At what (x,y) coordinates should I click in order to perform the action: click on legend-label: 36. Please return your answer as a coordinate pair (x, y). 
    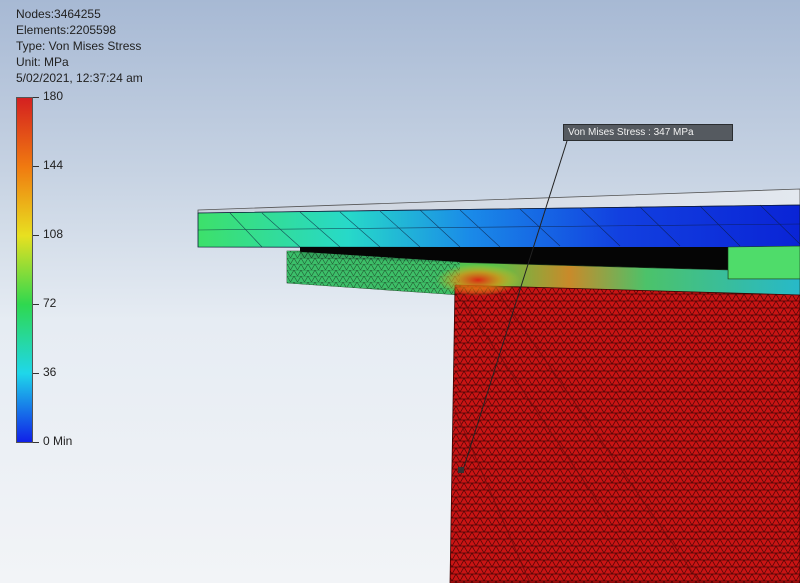
    Looking at the image, I should click on (50, 372).